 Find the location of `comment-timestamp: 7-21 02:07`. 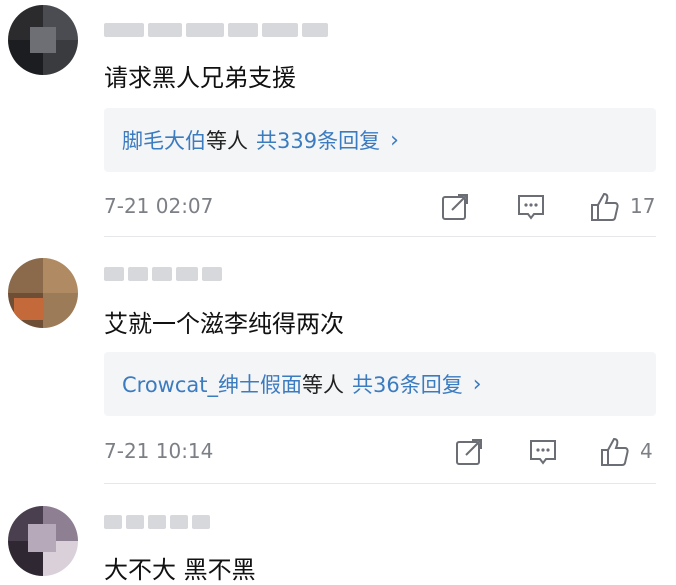

comment-timestamp: 7-21 02:07 is located at coordinates (159, 206).